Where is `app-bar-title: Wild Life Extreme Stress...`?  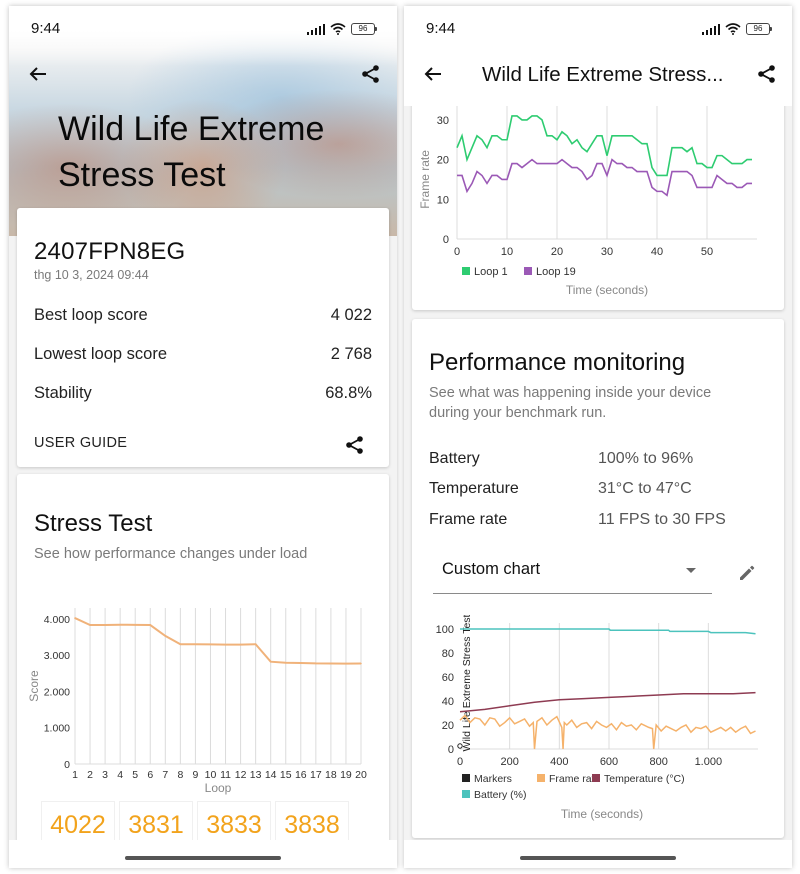 app-bar-title: Wild Life Extreme Stress... is located at coordinates (603, 74).